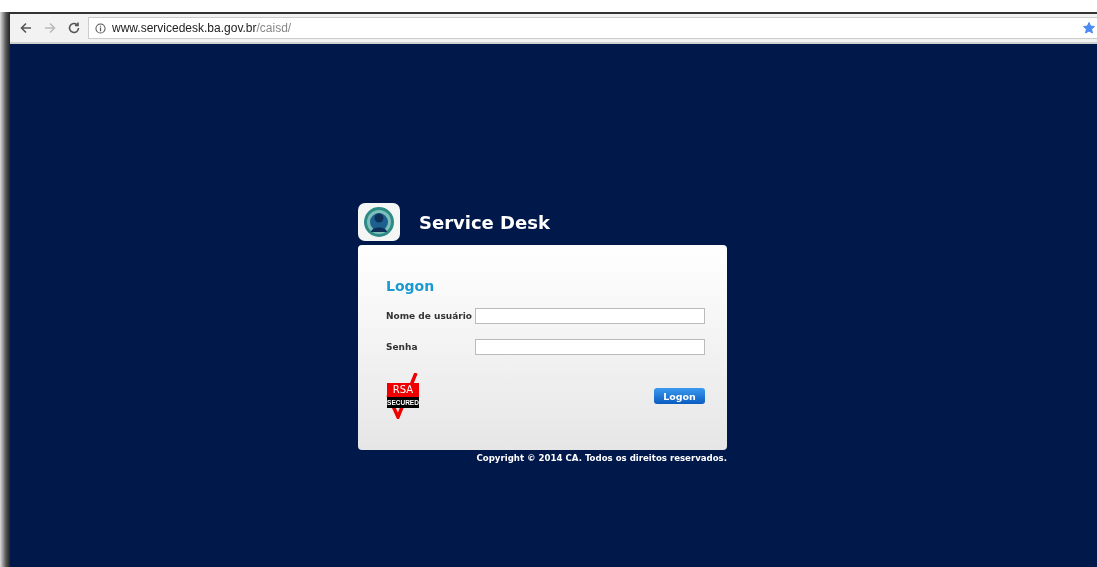 The height and width of the screenshot is (567, 1097). Describe the element at coordinates (590, 347) in the screenshot. I see `password-field` at that location.